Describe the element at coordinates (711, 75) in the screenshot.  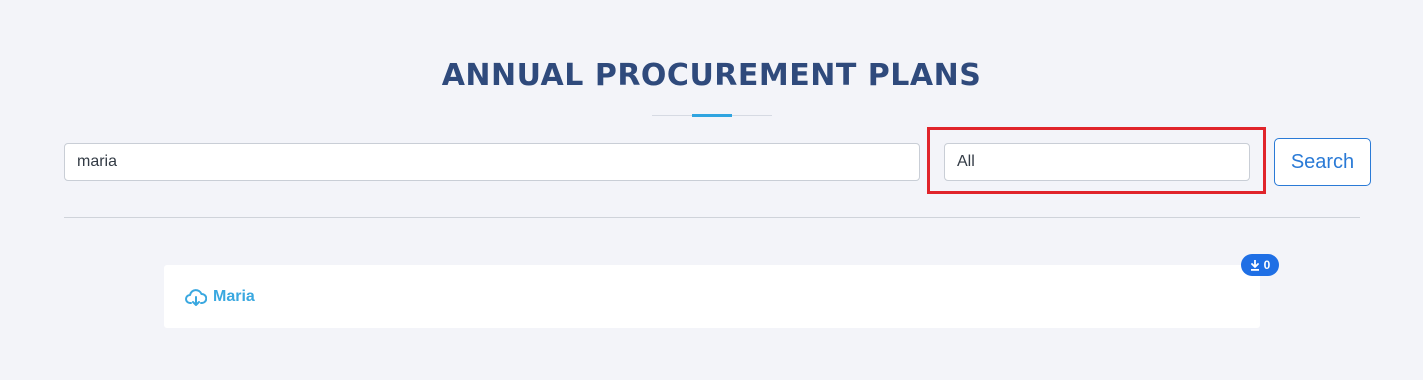
I see `page-title: ANNUAL PROCUREMENT PLANS` at that location.